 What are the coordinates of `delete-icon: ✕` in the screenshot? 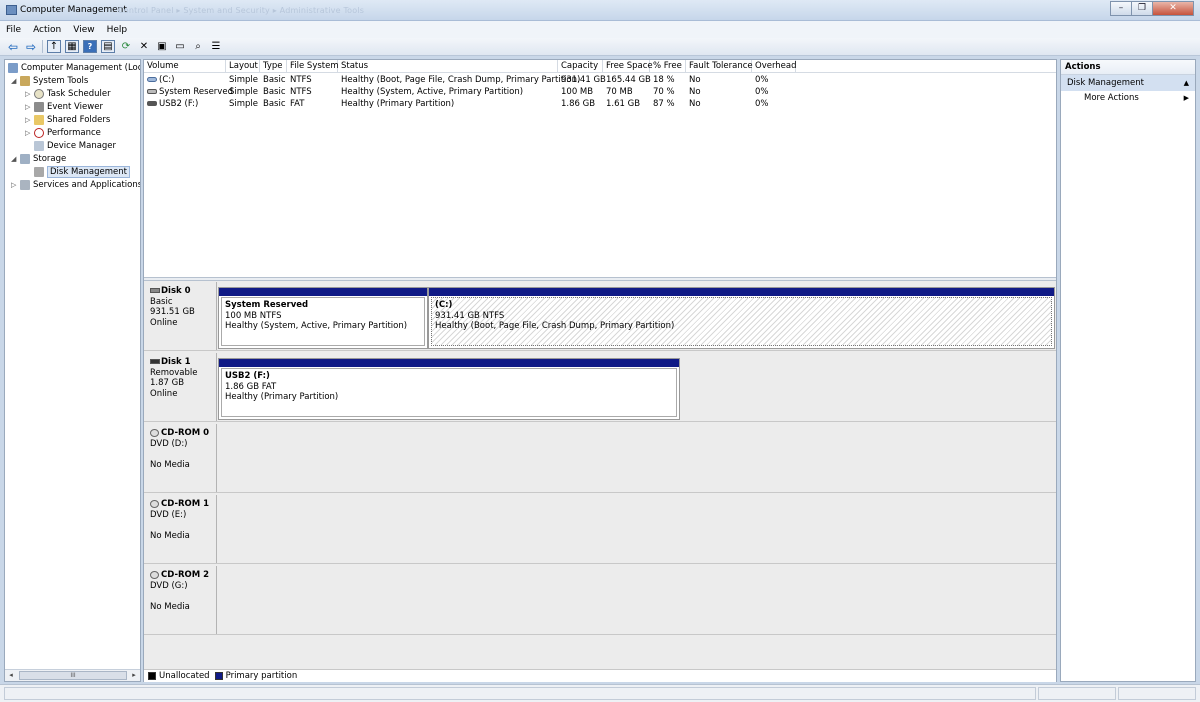 It's located at (144, 46).